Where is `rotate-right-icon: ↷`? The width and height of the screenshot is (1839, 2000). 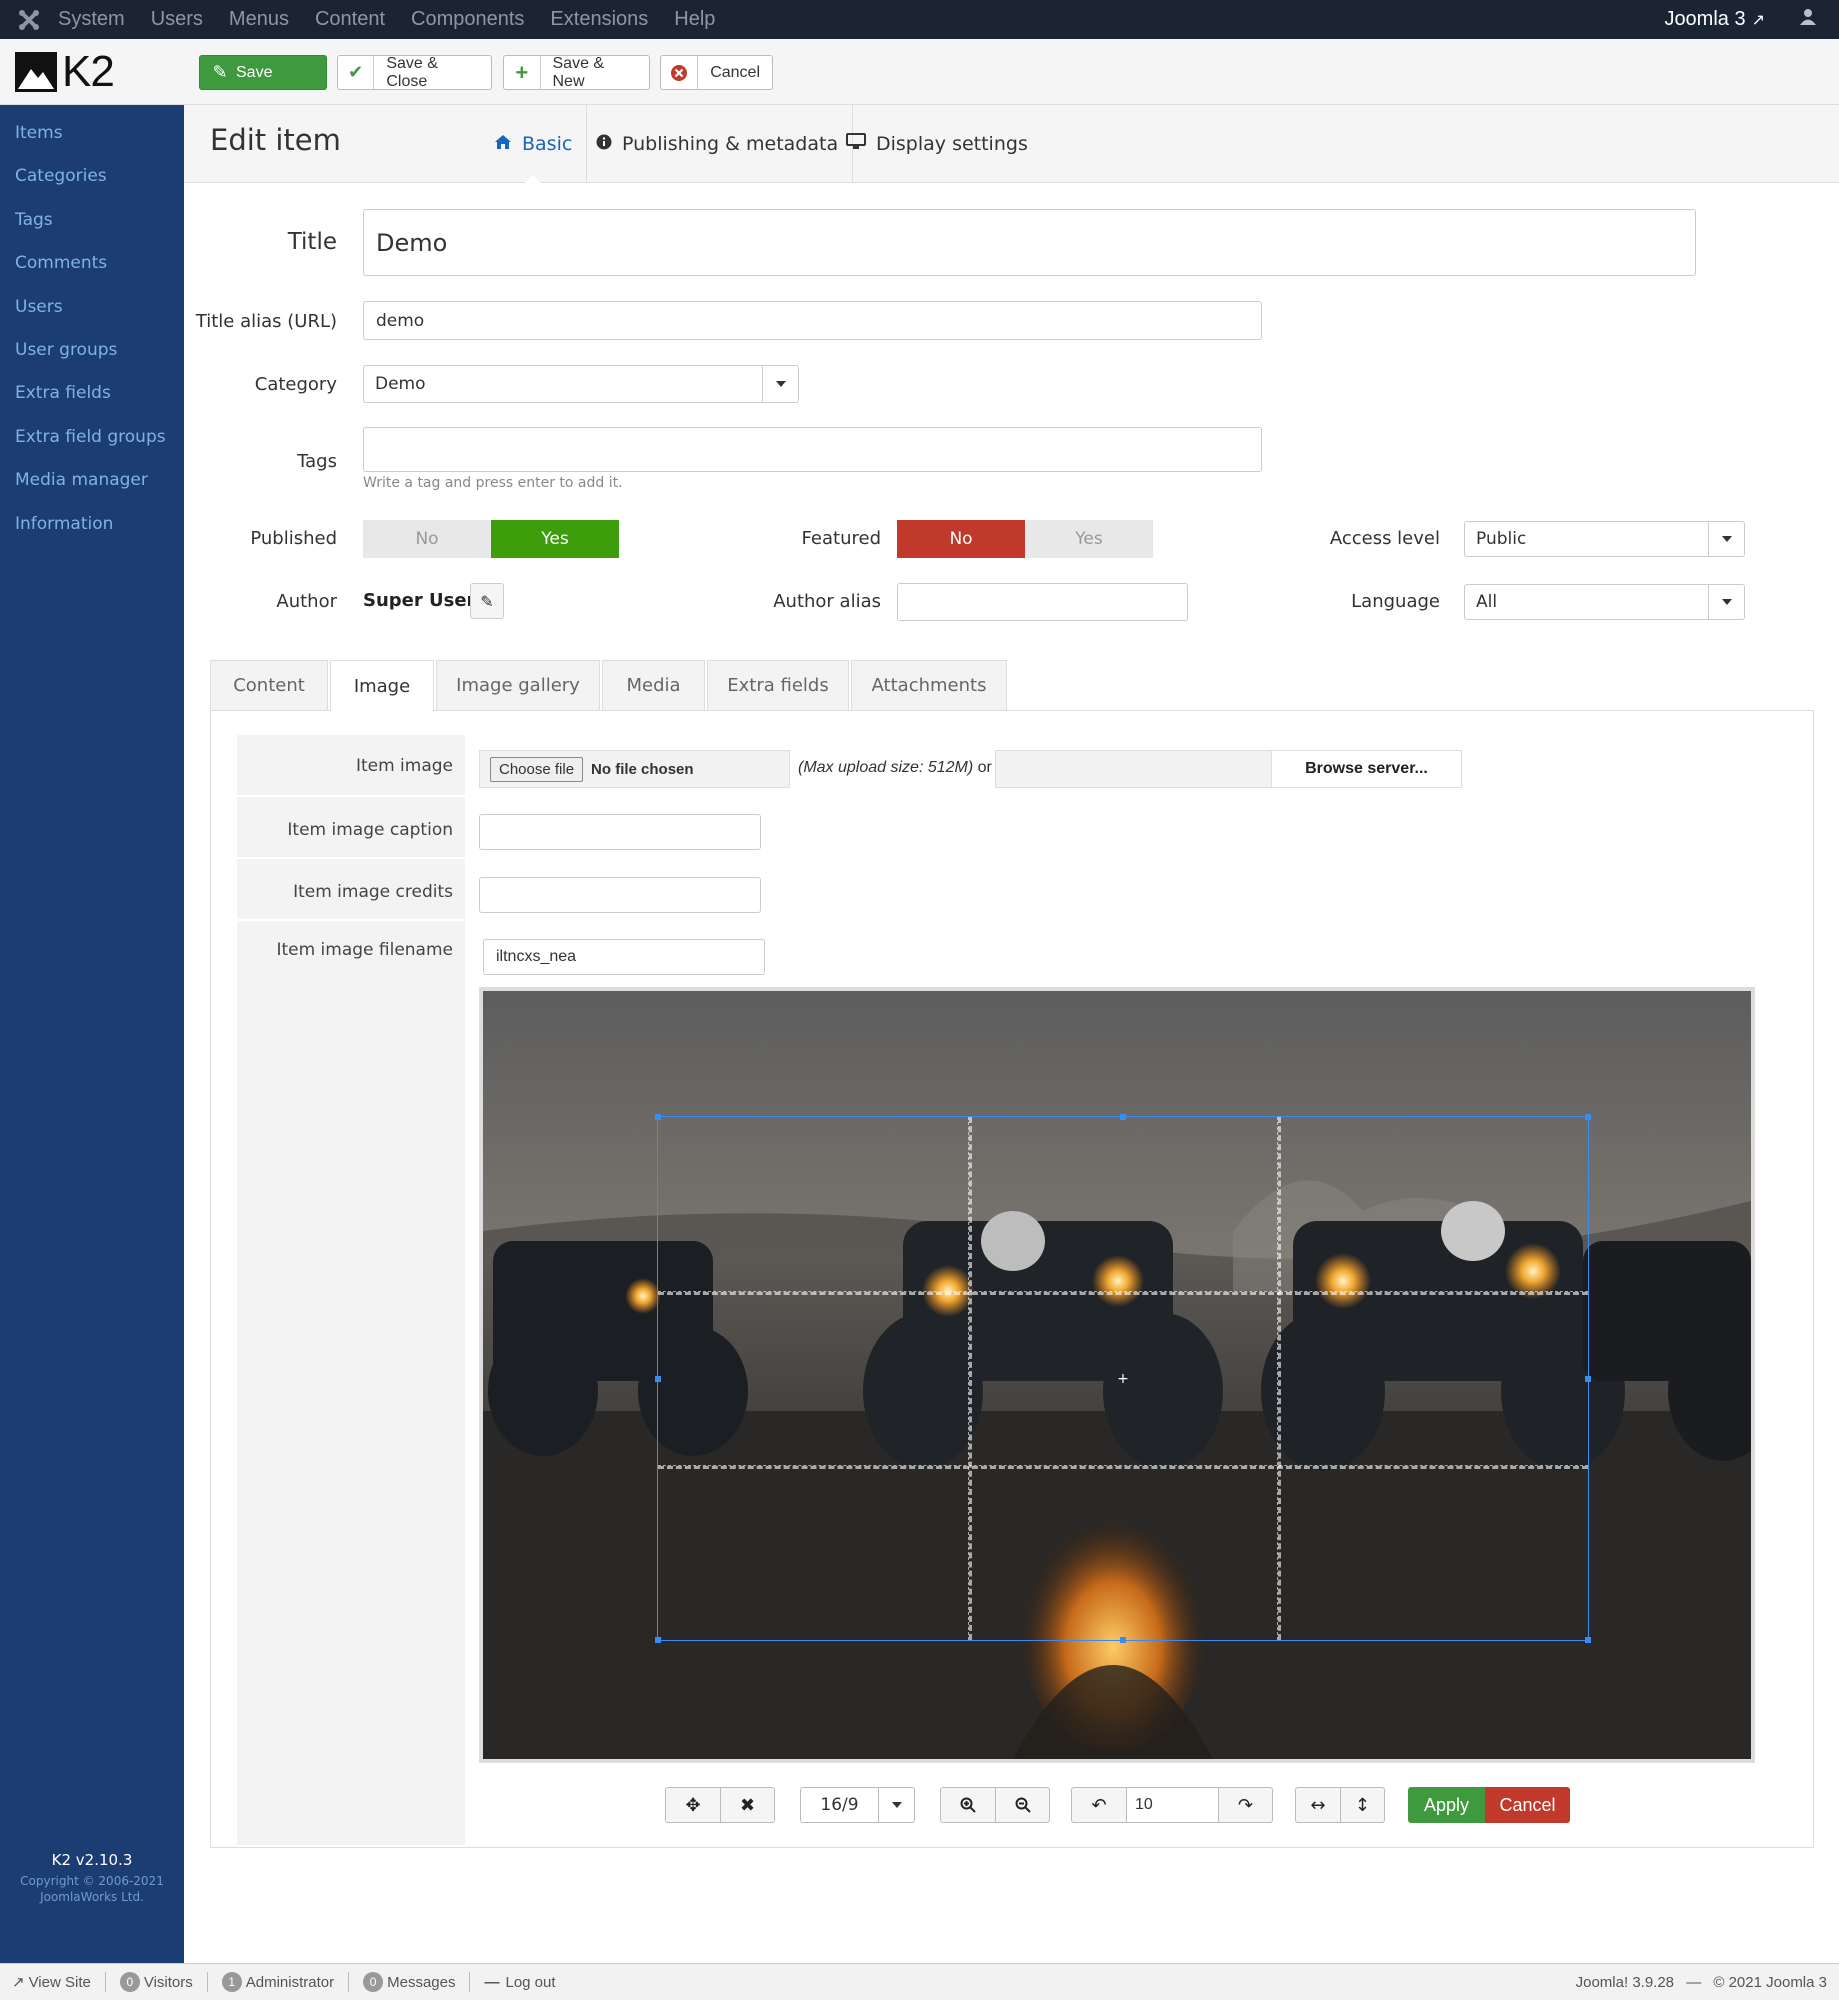 rotate-right-icon: ↷ is located at coordinates (1245, 1805).